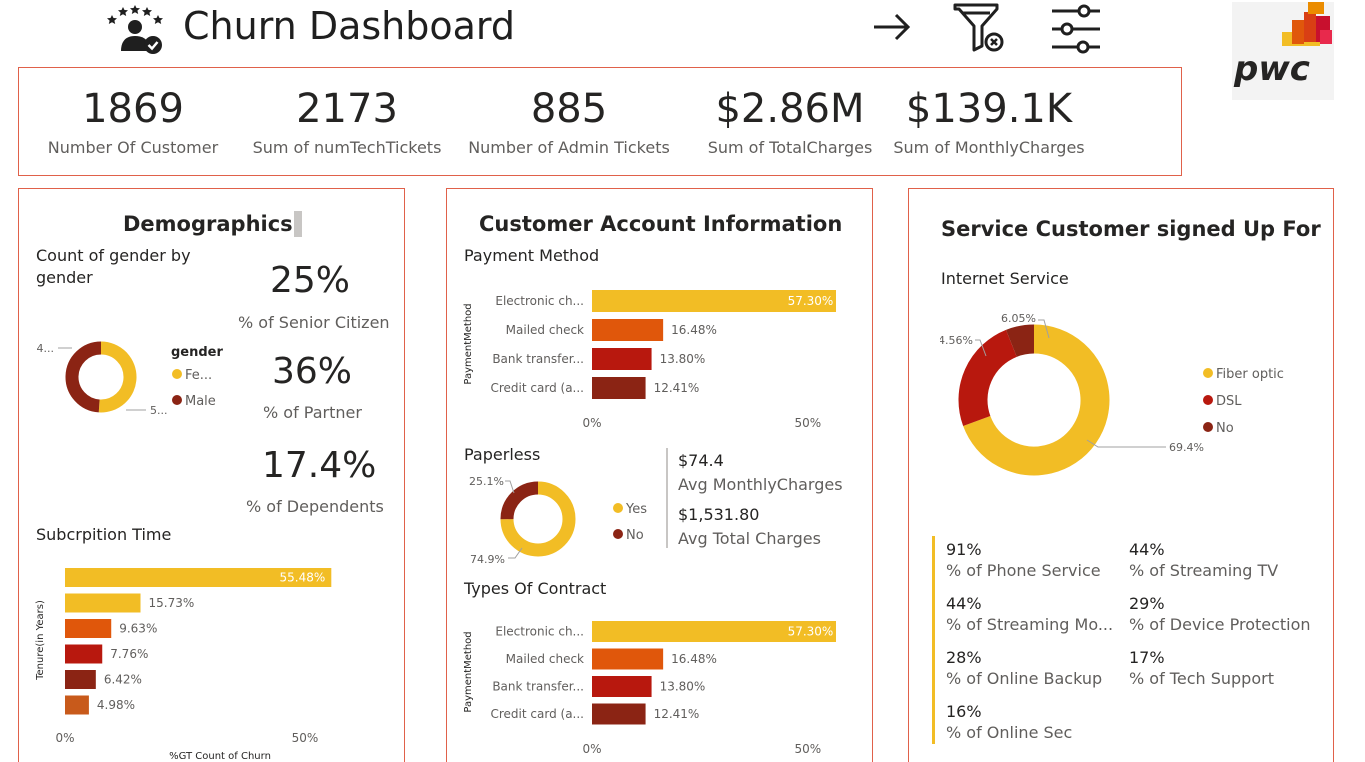 The height and width of the screenshot is (762, 1365). Describe the element at coordinates (133, 147) in the screenshot. I see `kpi-label: Number Of Customer` at that location.